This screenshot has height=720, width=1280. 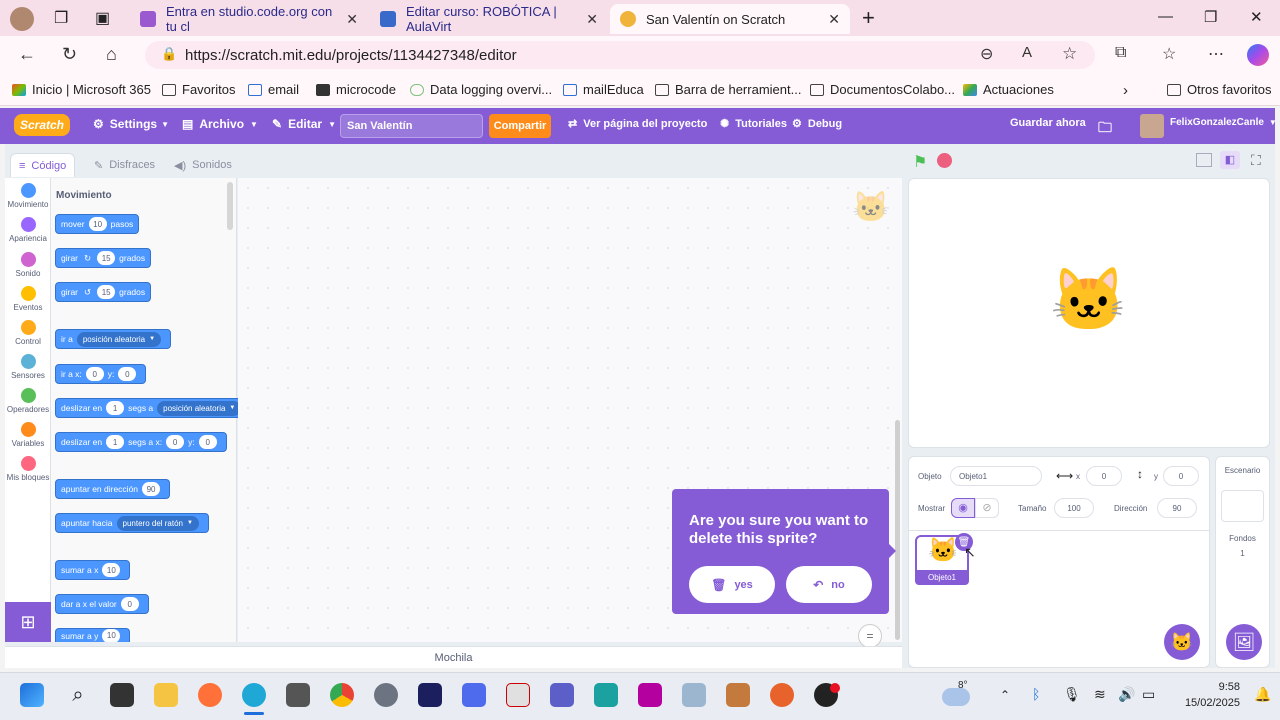 What do you see at coordinates (1027, 52) in the screenshot?
I see `read-aloud-icon: A` at bounding box center [1027, 52].